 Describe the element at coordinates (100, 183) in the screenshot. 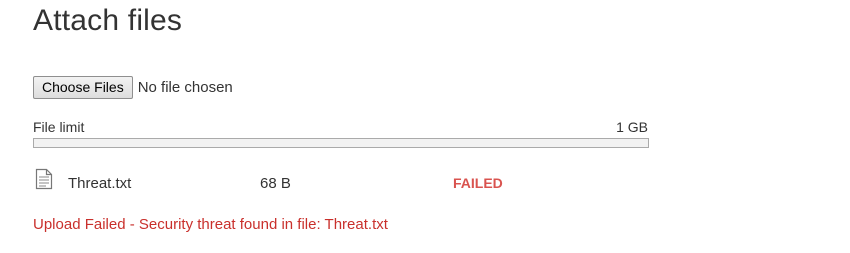

I see `file-name: Threat.txt` at that location.